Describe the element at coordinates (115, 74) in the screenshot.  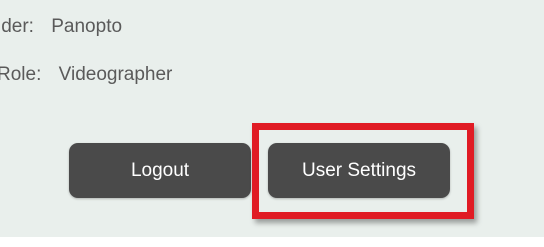
I see `role-value: Videographer` at that location.